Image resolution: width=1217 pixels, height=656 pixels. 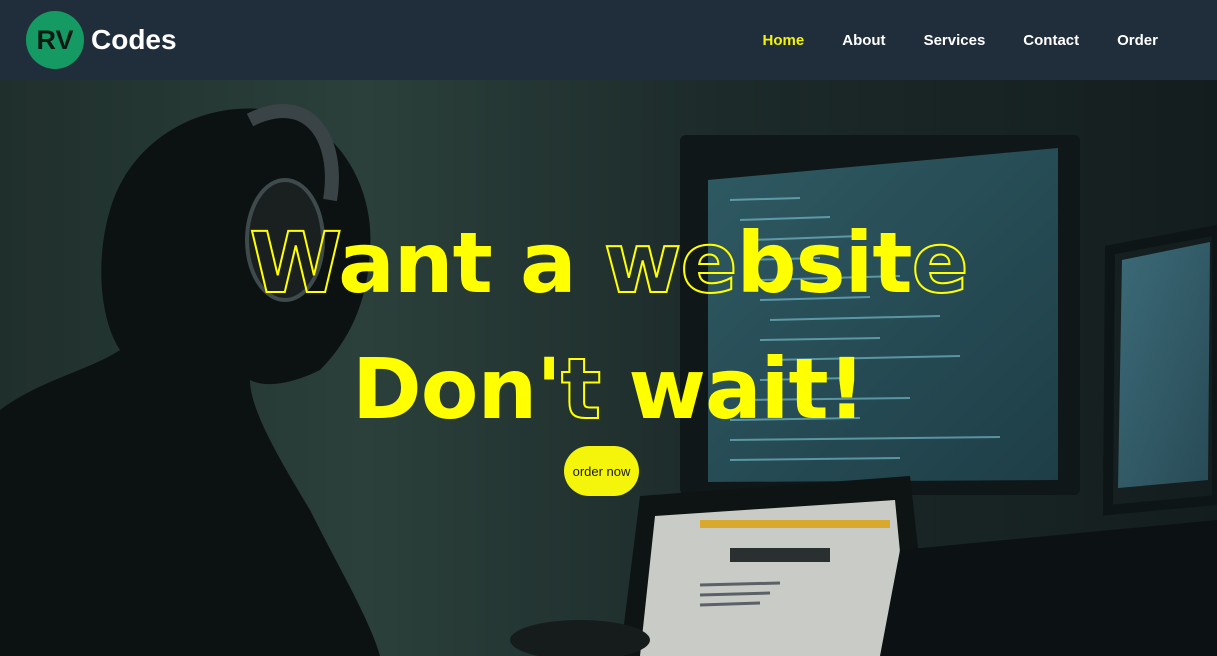 What do you see at coordinates (1051, 40) in the screenshot?
I see `nav-link-contact: Contact` at bounding box center [1051, 40].